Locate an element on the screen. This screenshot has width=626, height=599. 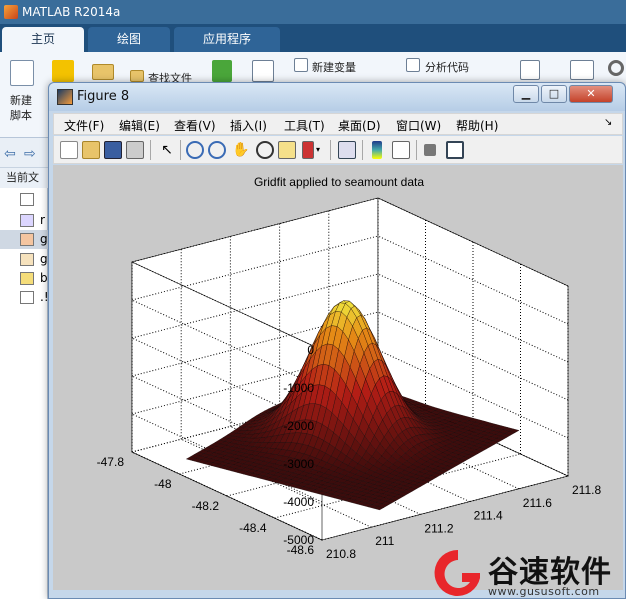
new-variable-icon is located at coordinates (301, 65).